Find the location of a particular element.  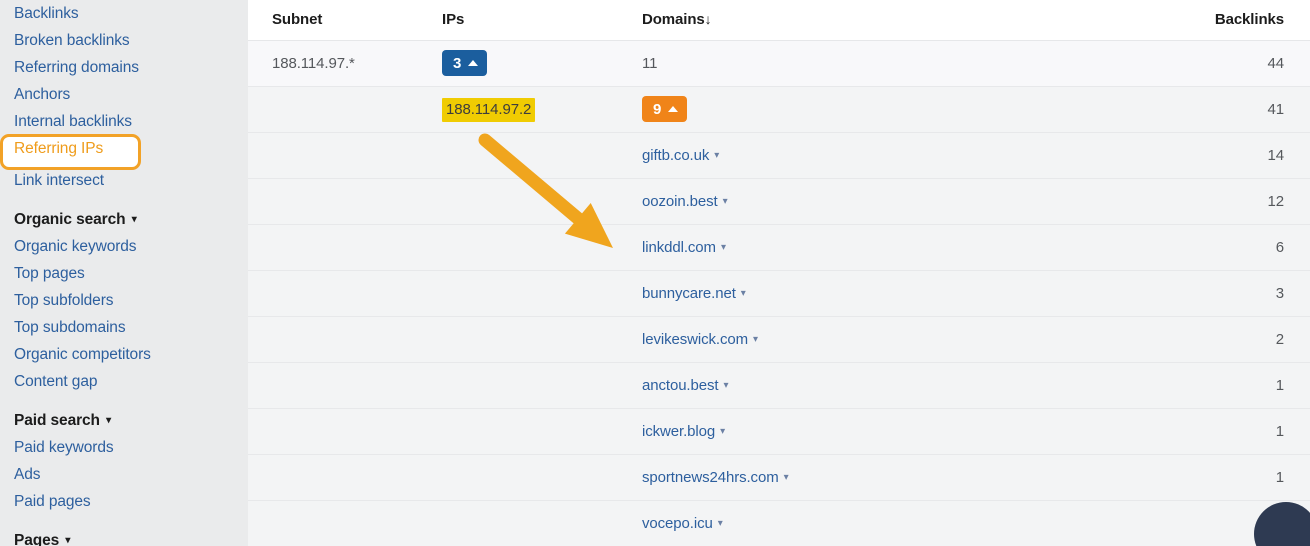

backlinks-count: 44 is located at coordinates (1276, 63).